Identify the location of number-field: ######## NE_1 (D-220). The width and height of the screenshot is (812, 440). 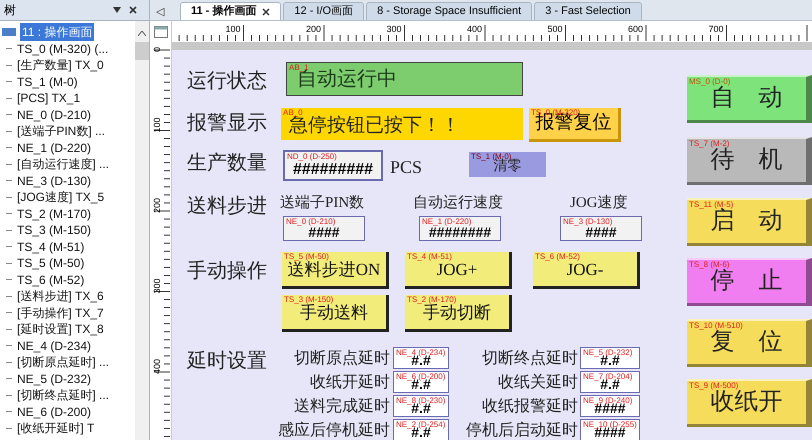
(460, 228).